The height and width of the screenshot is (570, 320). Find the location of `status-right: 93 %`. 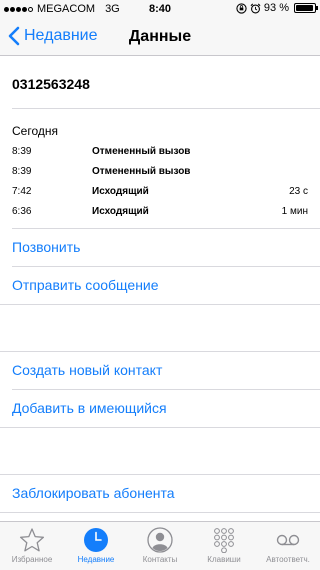

status-right: 93 % is located at coordinates (277, 8).